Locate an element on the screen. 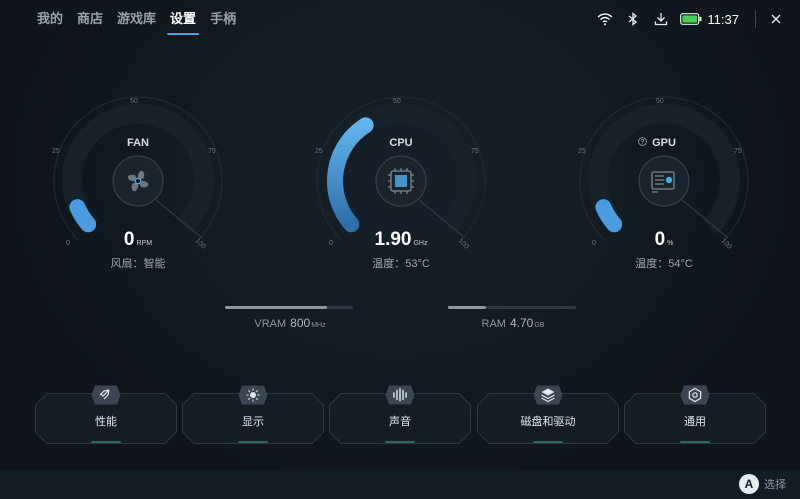  menu-general-label: 通用 is located at coordinates (695, 422).